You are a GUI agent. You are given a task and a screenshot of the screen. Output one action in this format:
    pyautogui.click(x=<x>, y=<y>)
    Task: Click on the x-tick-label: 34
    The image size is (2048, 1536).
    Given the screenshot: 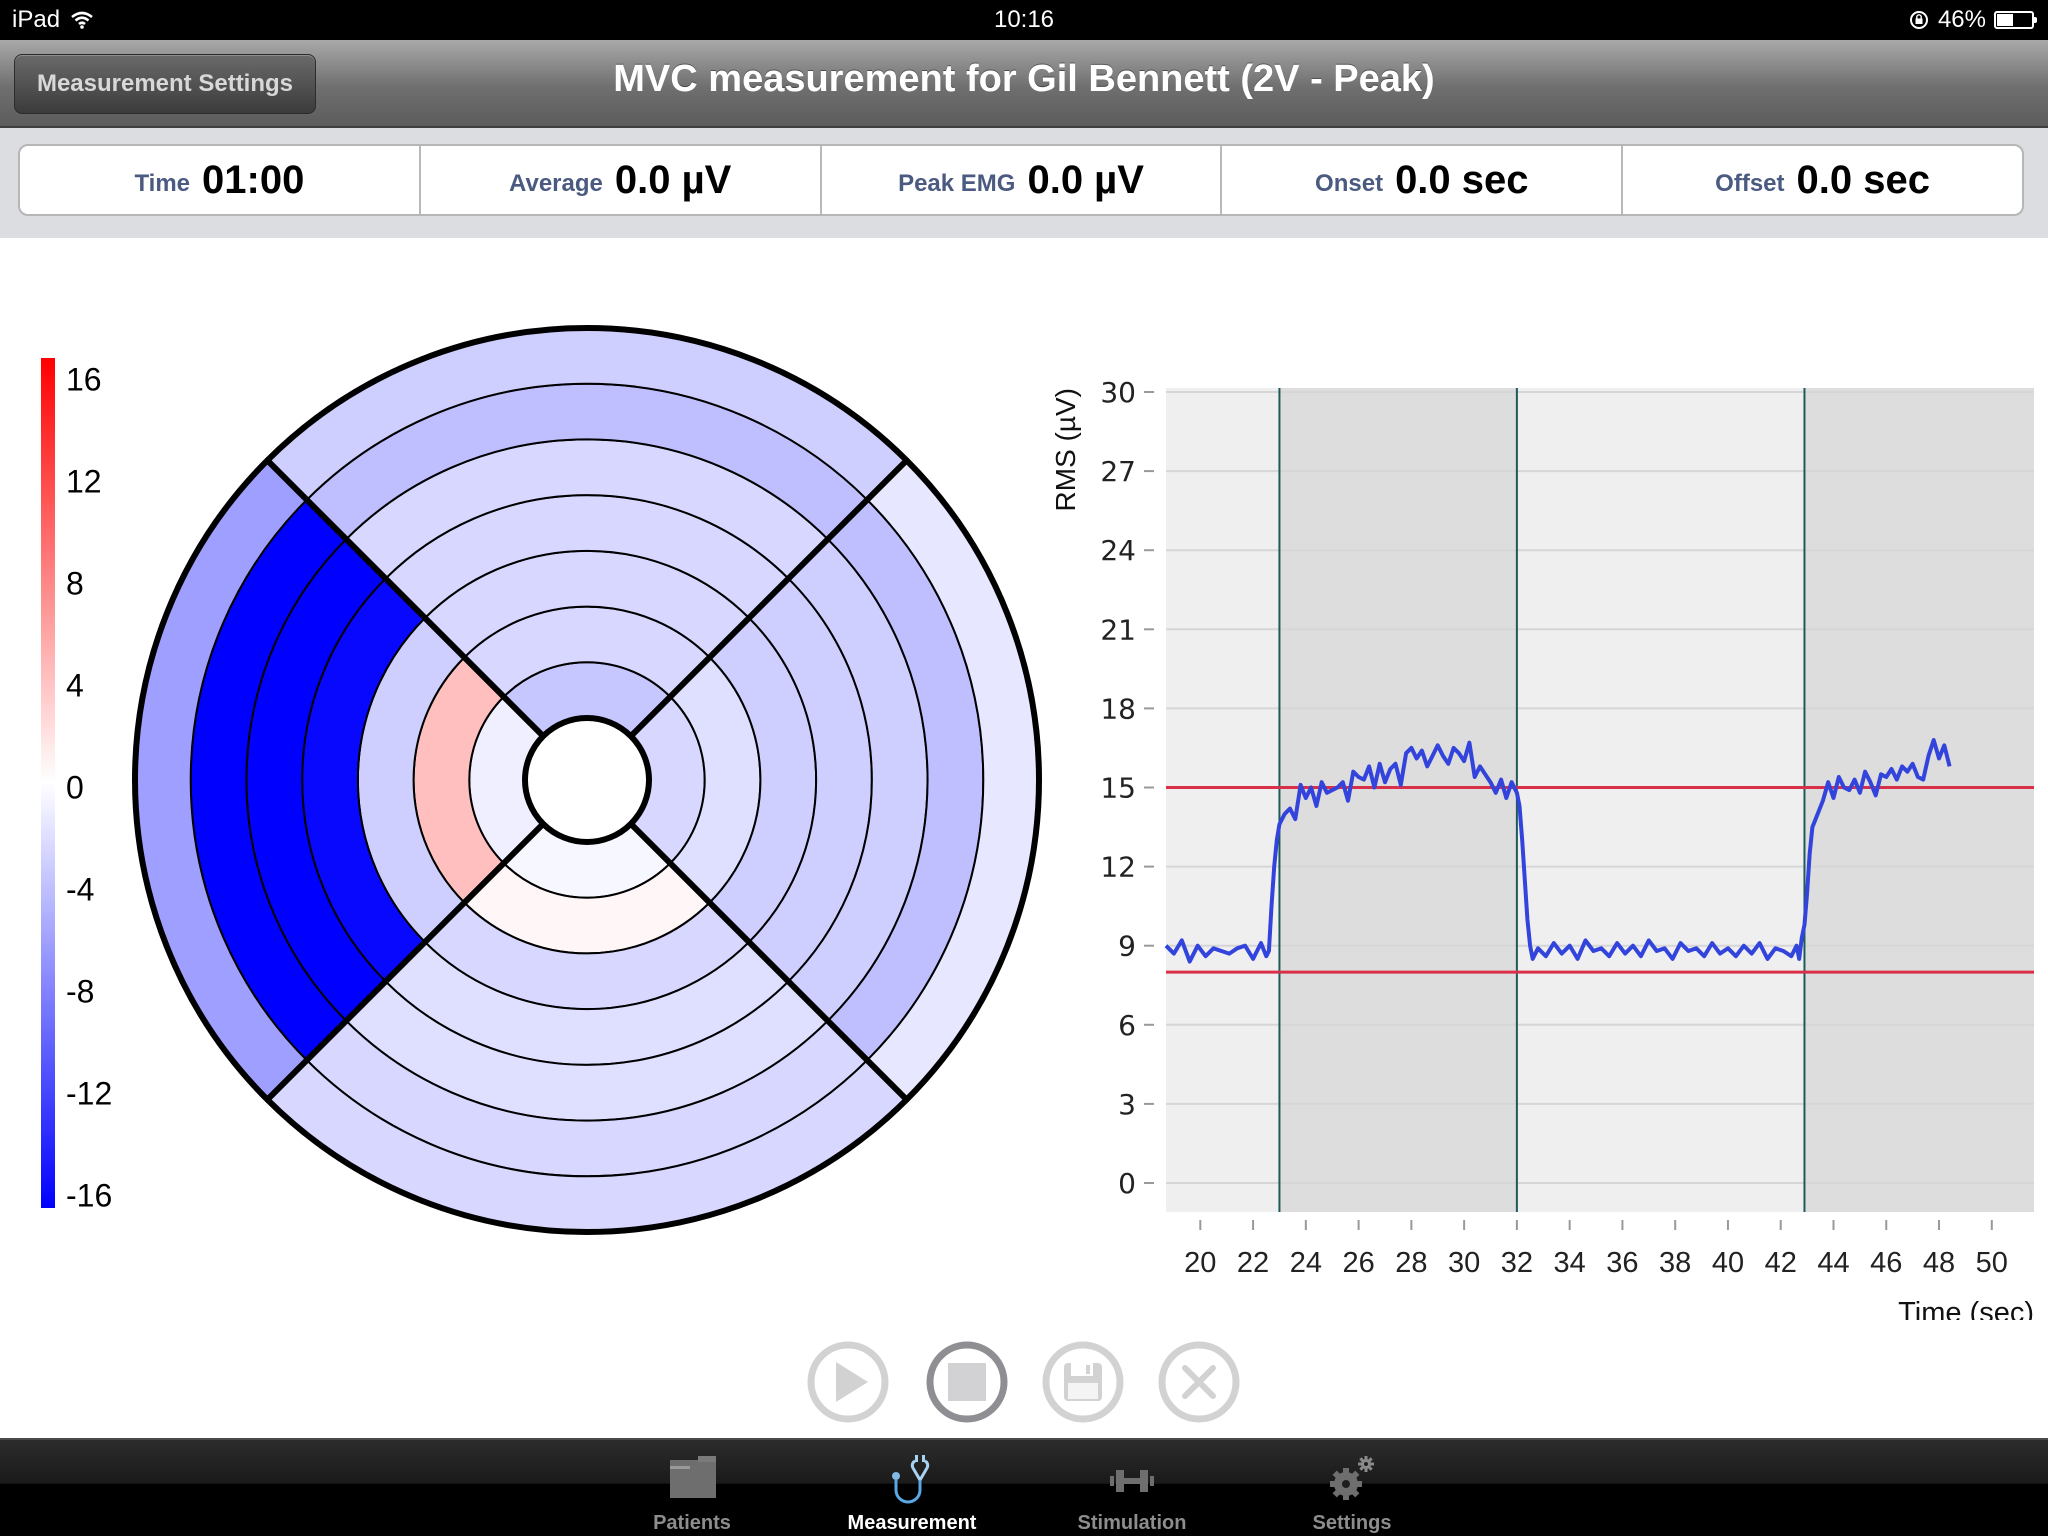 What is the action you would take?
    pyautogui.click(x=1570, y=1263)
    